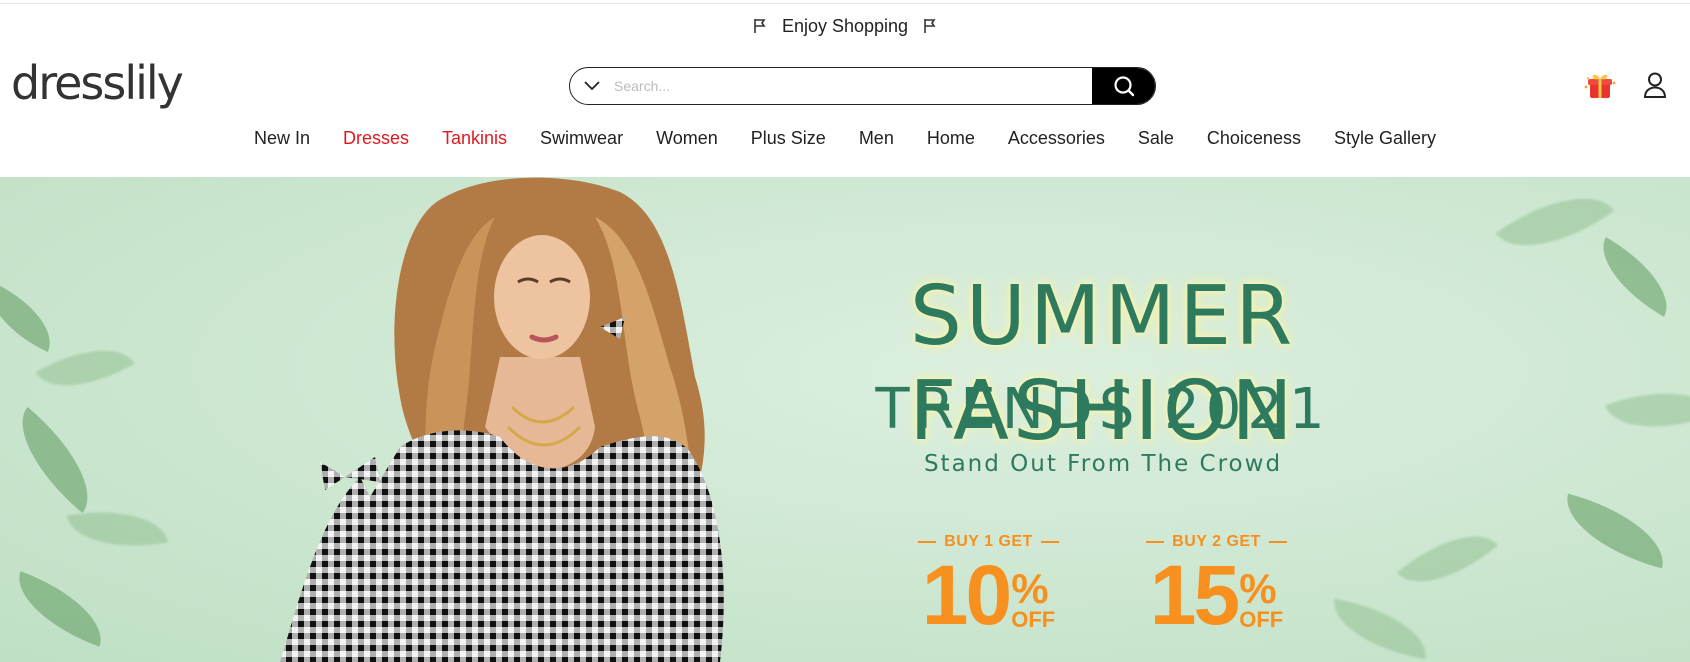 The height and width of the screenshot is (662, 1690). What do you see at coordinates (687, 138) in the screenshot?
I see `nav-item-women: Women` at bounding box center [687, 138].